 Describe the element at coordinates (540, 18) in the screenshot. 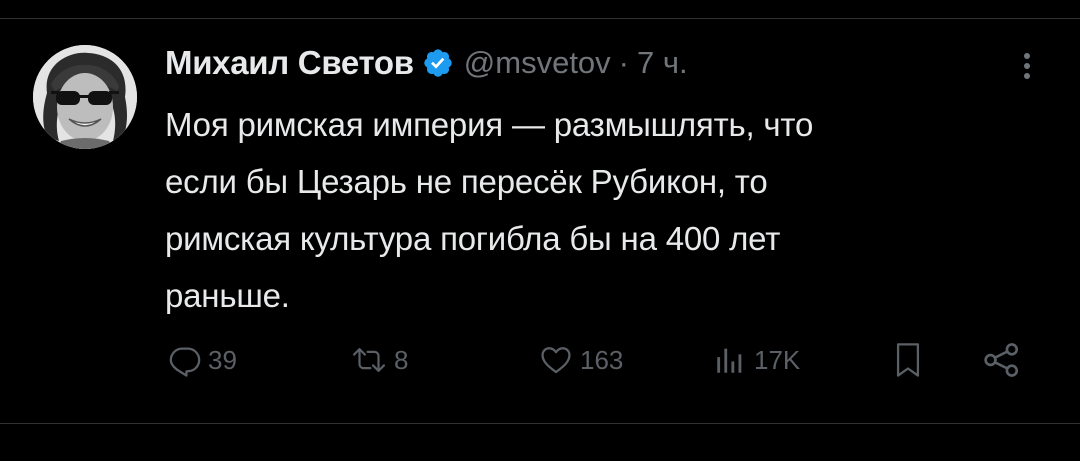

I see `top-divider` at that location.